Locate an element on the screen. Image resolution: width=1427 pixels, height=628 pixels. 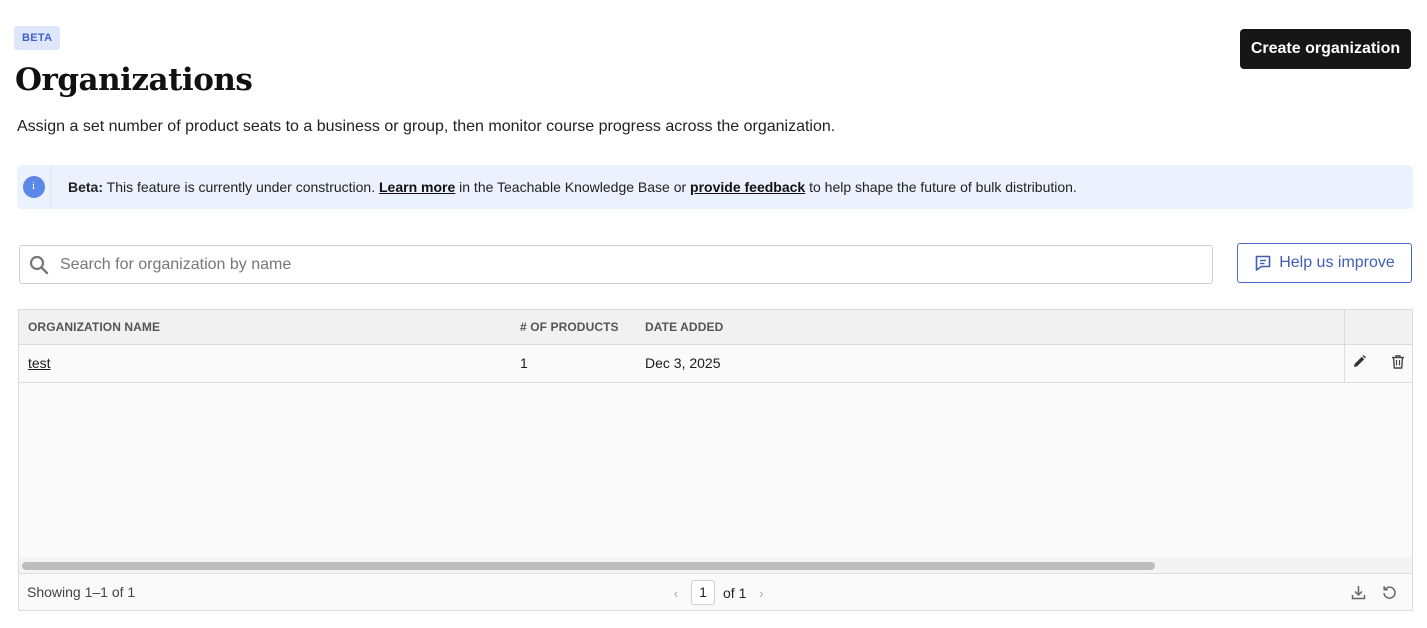
edit-icon is located at coordinates (1359, 362).